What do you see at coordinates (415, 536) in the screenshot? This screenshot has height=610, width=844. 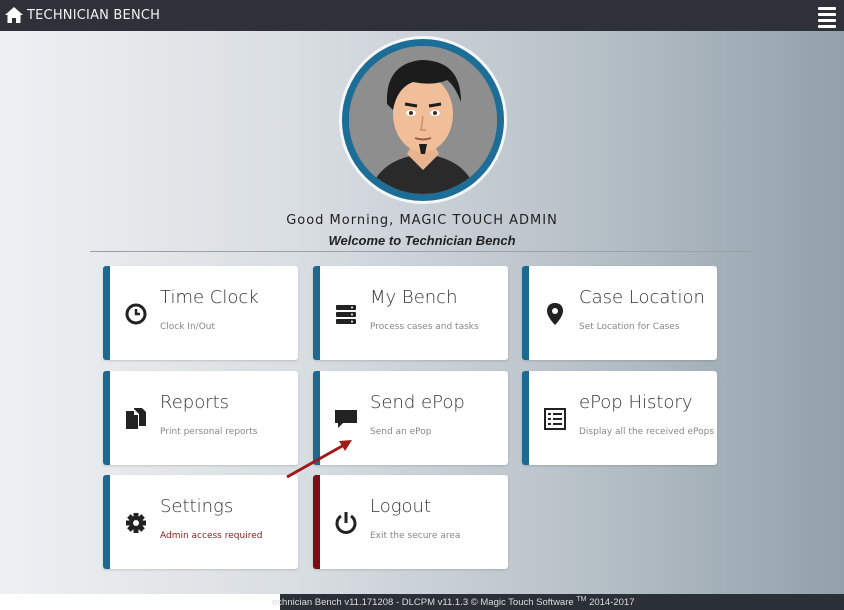 I see `tile-subtitle: Exit the secure area` at bounding box center [415, 536].